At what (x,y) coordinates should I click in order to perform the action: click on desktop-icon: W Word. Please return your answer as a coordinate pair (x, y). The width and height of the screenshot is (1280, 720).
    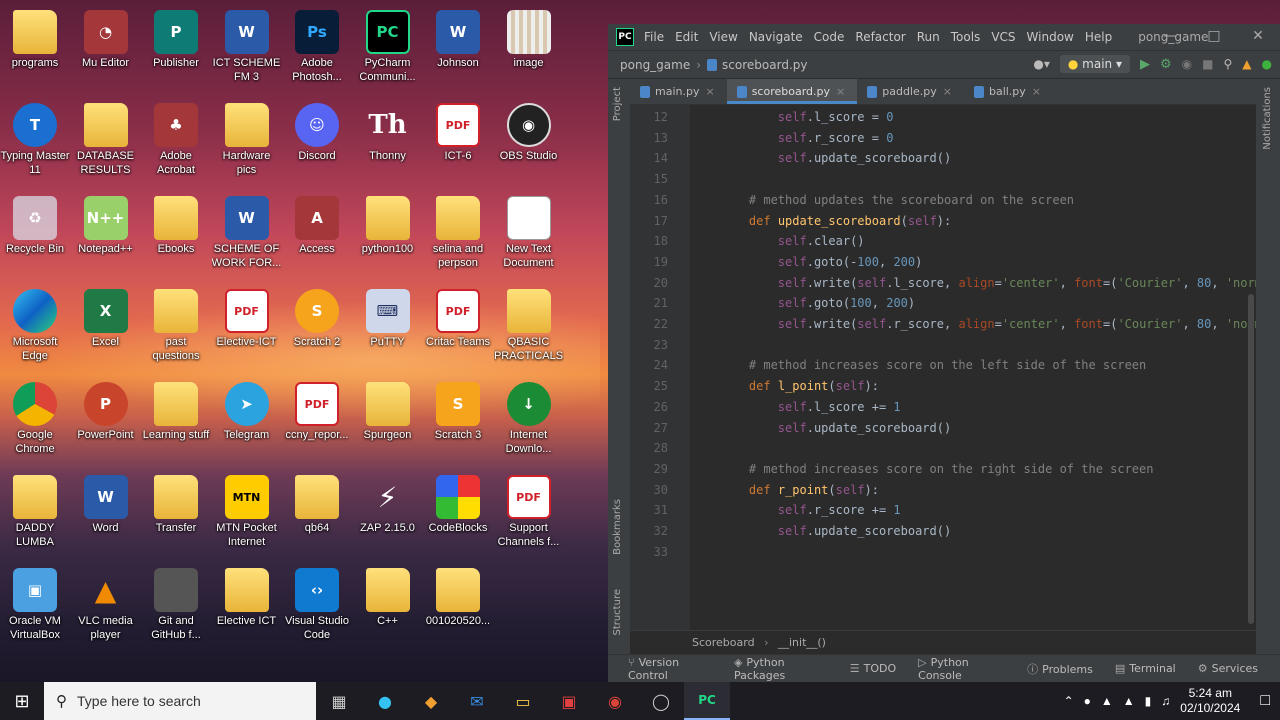
    Looking at the image, I should click on (106, 516).